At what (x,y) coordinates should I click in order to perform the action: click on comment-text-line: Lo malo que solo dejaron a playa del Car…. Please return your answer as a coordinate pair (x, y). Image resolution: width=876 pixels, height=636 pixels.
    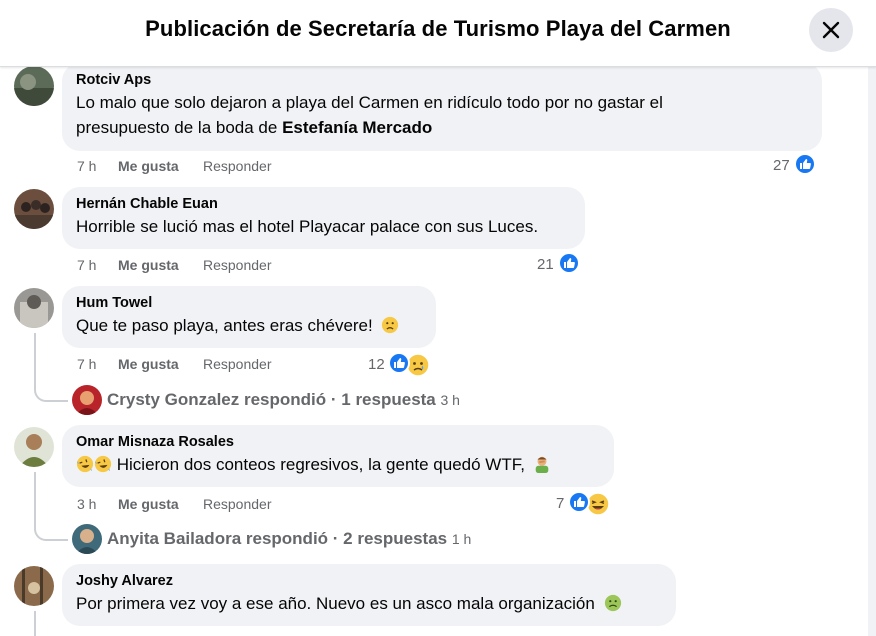
    Looking at the image, I should click on (369, 102).